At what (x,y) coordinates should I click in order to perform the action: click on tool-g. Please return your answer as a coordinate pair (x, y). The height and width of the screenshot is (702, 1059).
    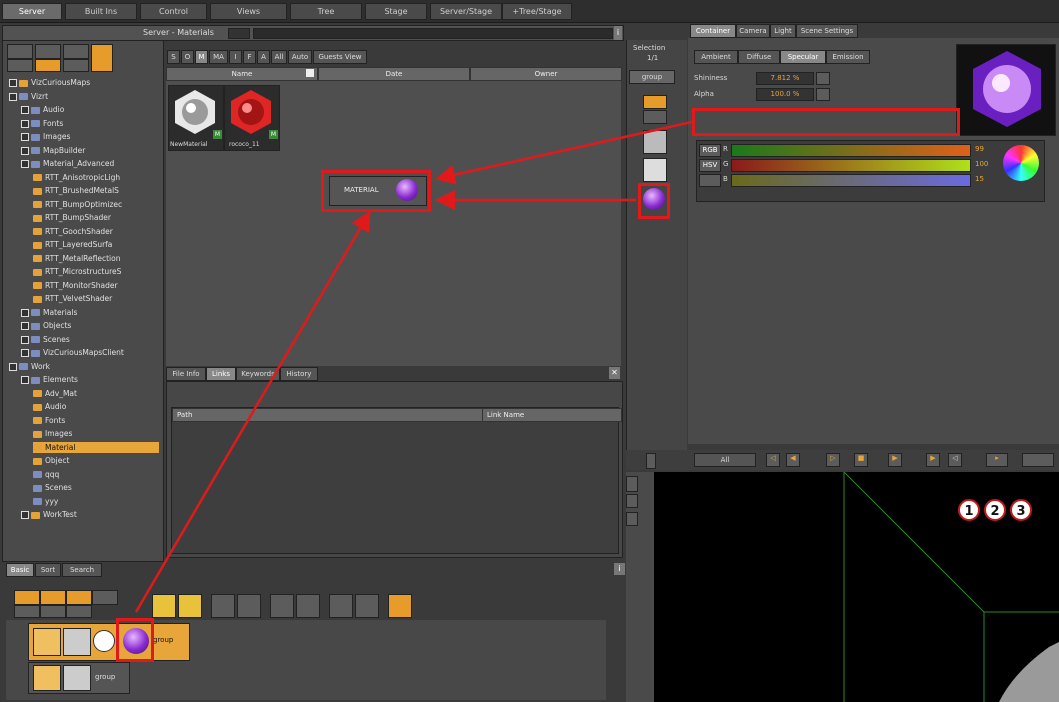
    Looking at the image, I should click on (79, 611).